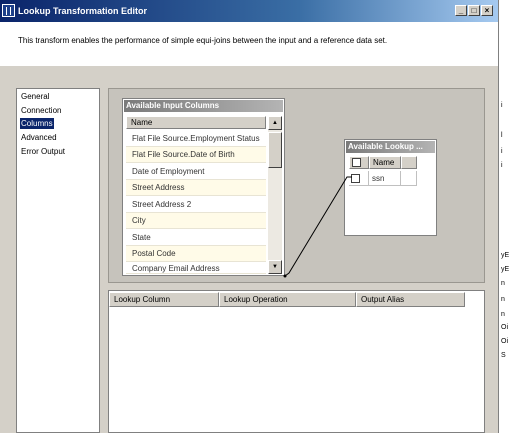  I want to click on grid-header-lookup-operation: Lookup Operation, so click(287, 299).